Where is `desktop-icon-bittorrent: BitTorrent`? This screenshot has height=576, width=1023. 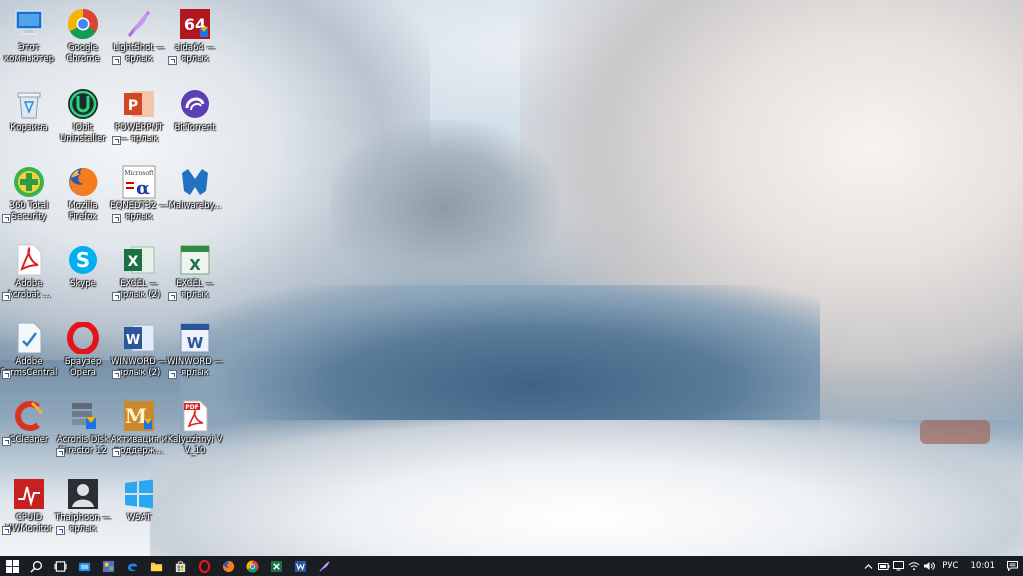 desktop-icon-bittorrent: BitTorrent is located at coordinates (195, 110).